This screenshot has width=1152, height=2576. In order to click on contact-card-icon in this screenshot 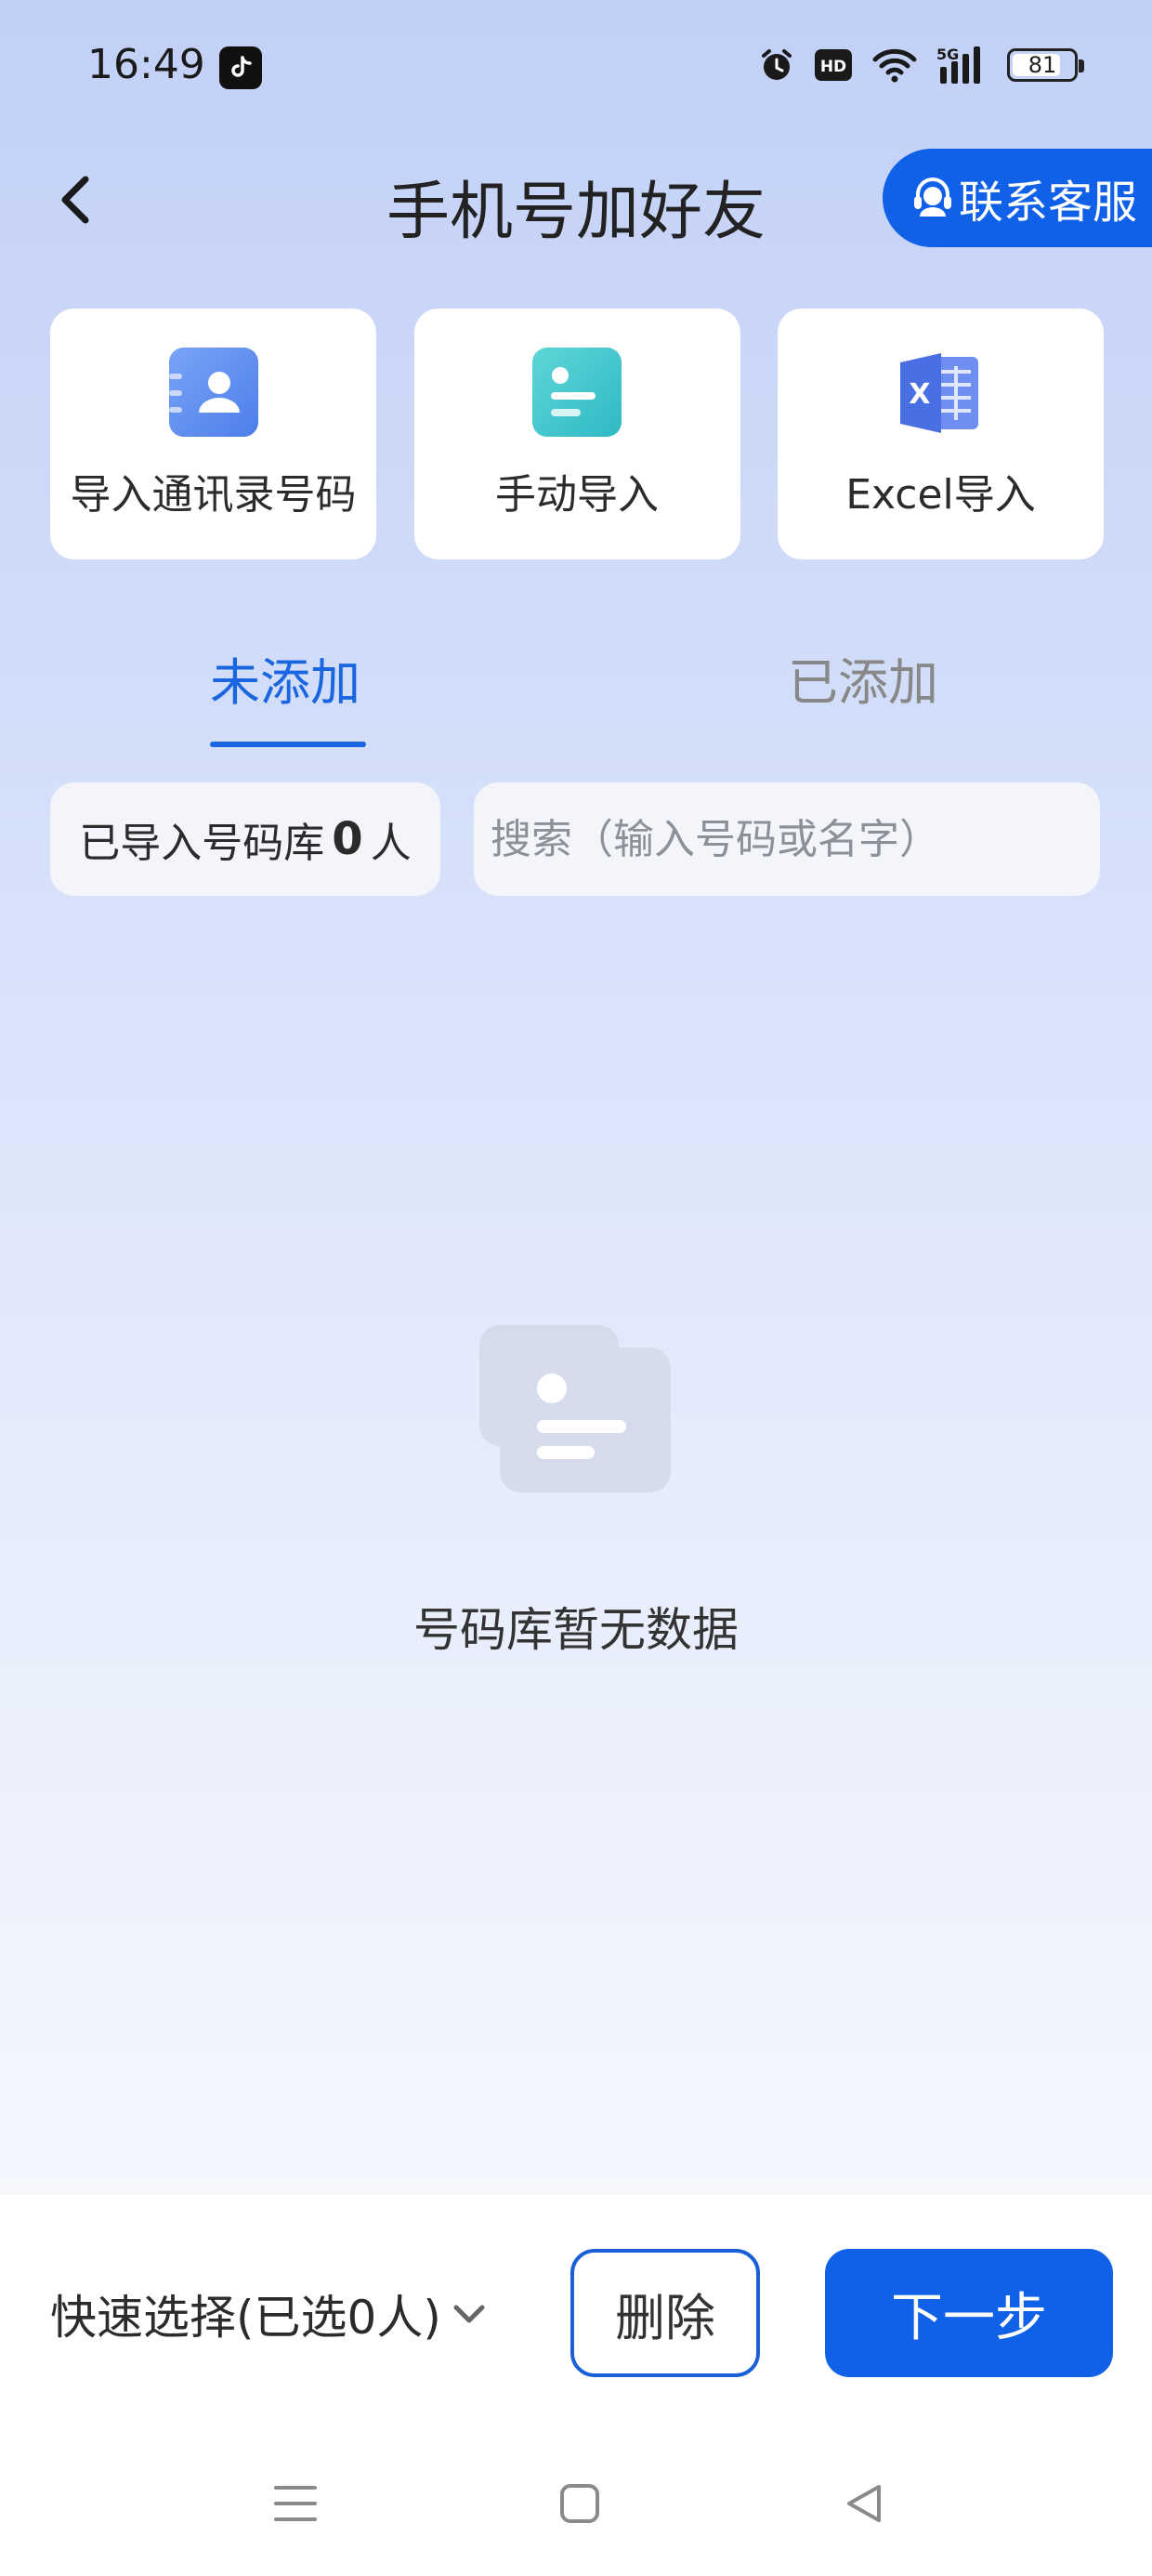, I will do `click(213, 392)`.